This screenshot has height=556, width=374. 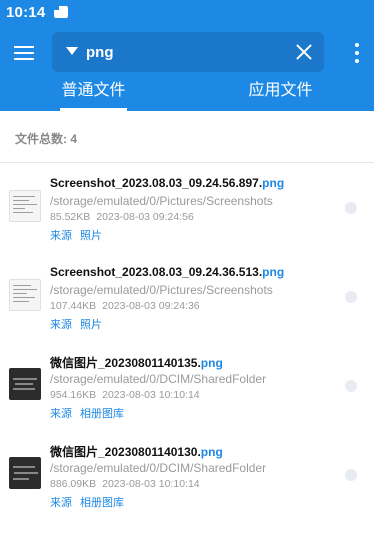 What do you see at coordinates (24, 53) in the screenshot?
I see `menu-icon` at bounding box center [24, 53].